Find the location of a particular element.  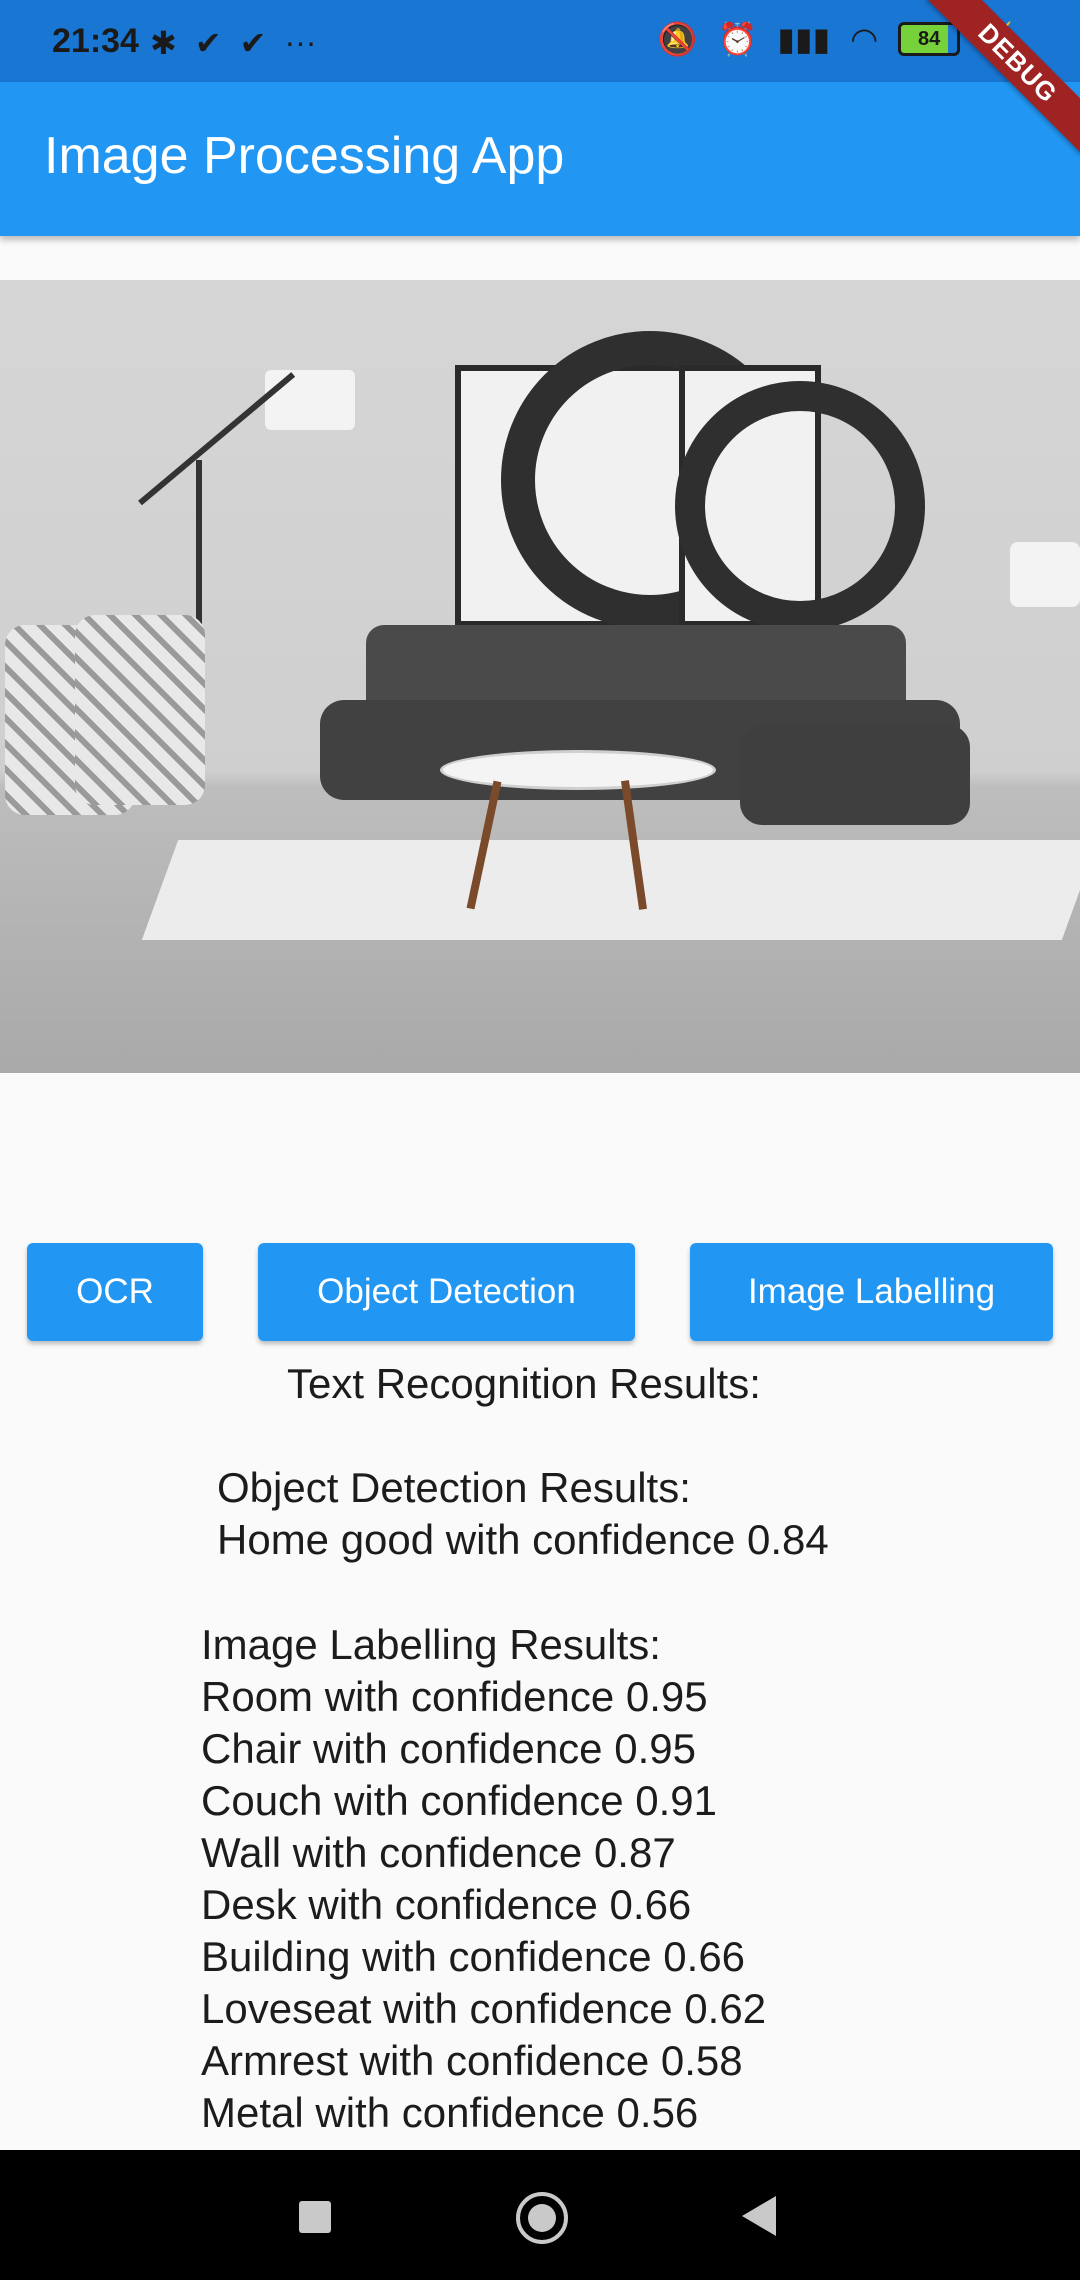

system-nav-bar is located at coordinates (540, 2215).